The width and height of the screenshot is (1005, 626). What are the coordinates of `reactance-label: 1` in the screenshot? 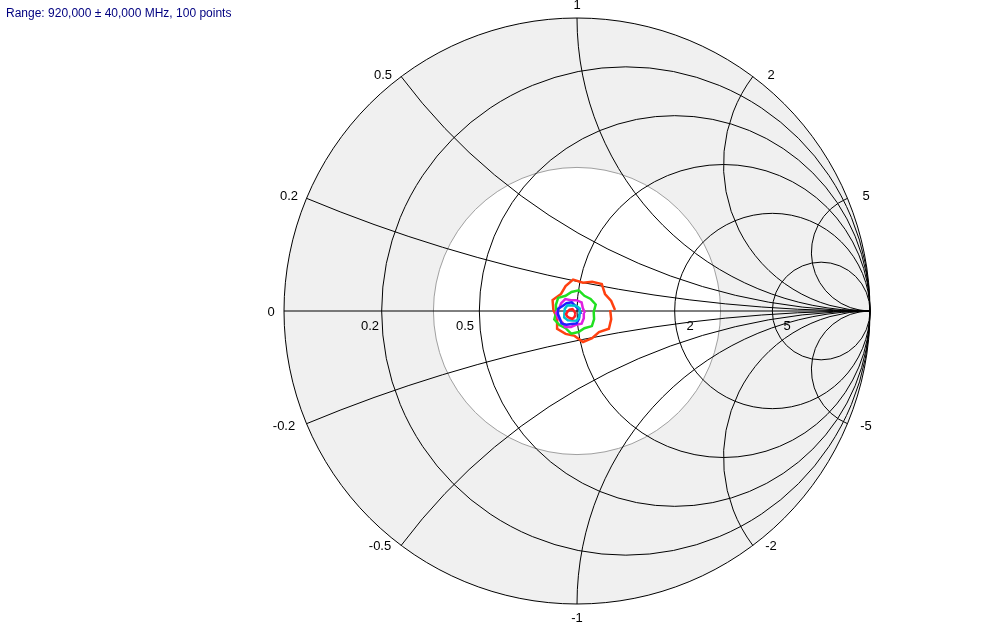 It's located at (577, 6).